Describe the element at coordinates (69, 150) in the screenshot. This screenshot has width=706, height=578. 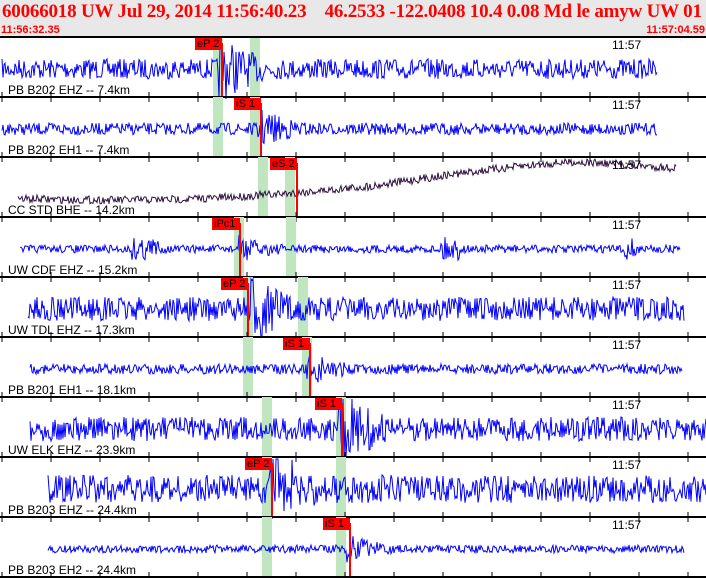
I see `station-label: PB B202 EH1 -- 7.4km` at that location.